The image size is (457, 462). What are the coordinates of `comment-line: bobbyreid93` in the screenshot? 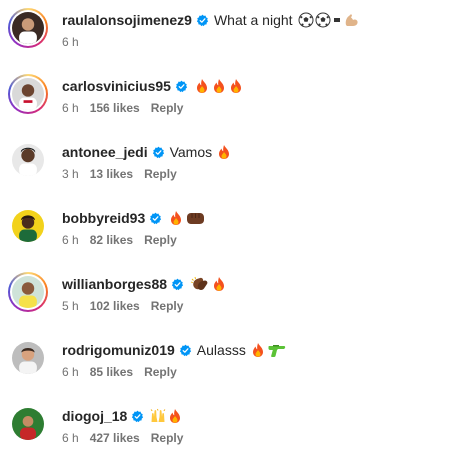 It's located at (133, 218).